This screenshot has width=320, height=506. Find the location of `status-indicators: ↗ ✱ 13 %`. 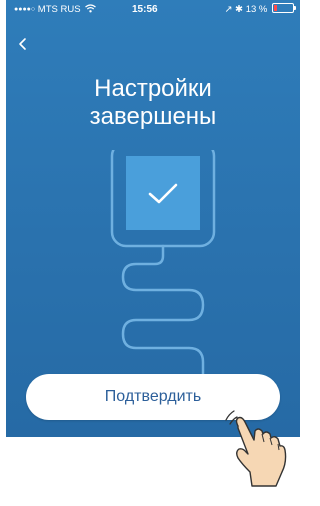

status-indicators: ↗ ✱ 13 % is located at coordinates (260, 10).